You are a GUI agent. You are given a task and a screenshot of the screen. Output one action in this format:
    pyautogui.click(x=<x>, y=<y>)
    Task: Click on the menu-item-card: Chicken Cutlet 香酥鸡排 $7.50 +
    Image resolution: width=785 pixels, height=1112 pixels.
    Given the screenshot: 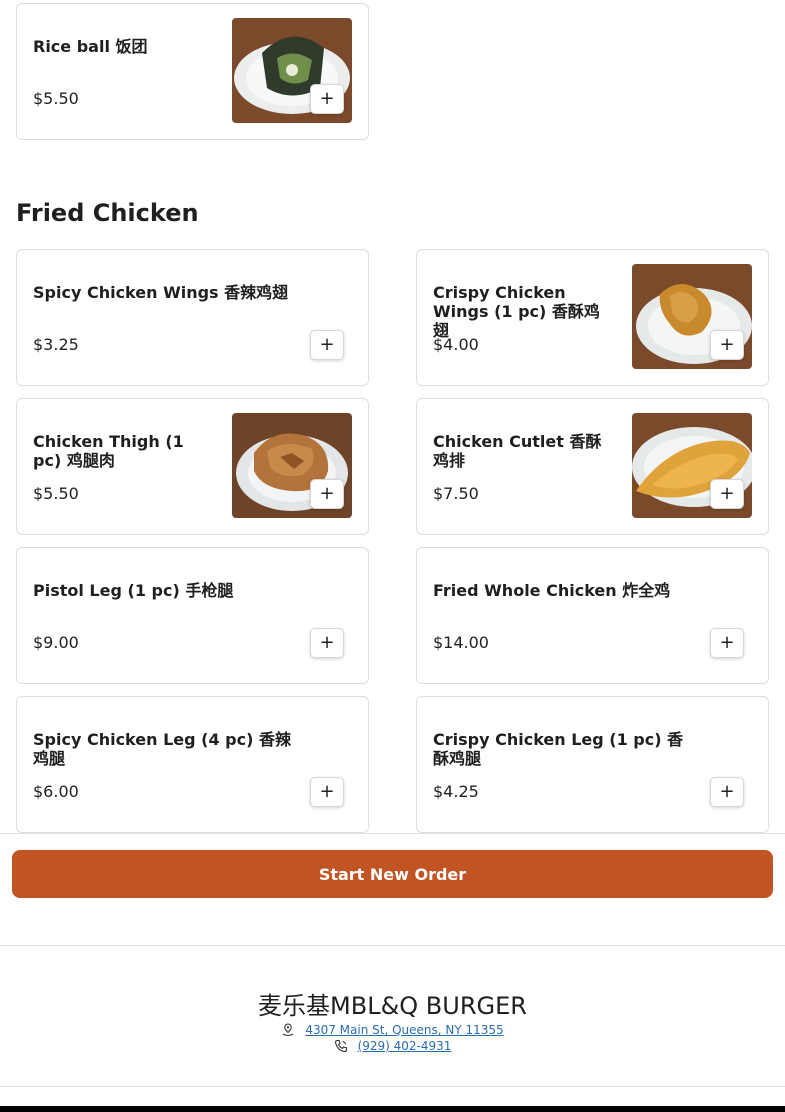 What is the action you would take?
    pyautogui.click(x=592, y=466)
    